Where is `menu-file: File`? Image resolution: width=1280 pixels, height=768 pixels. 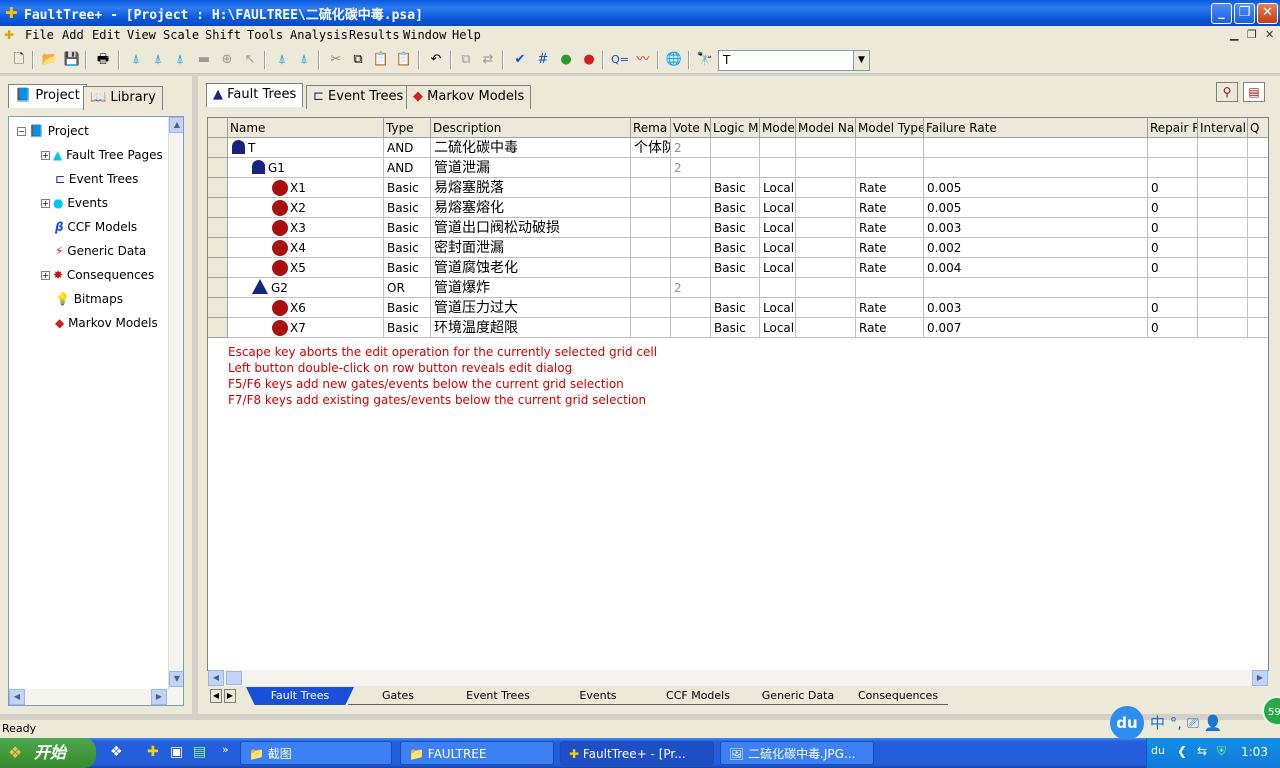 menu-file: File is located at coordinates (39, 35).